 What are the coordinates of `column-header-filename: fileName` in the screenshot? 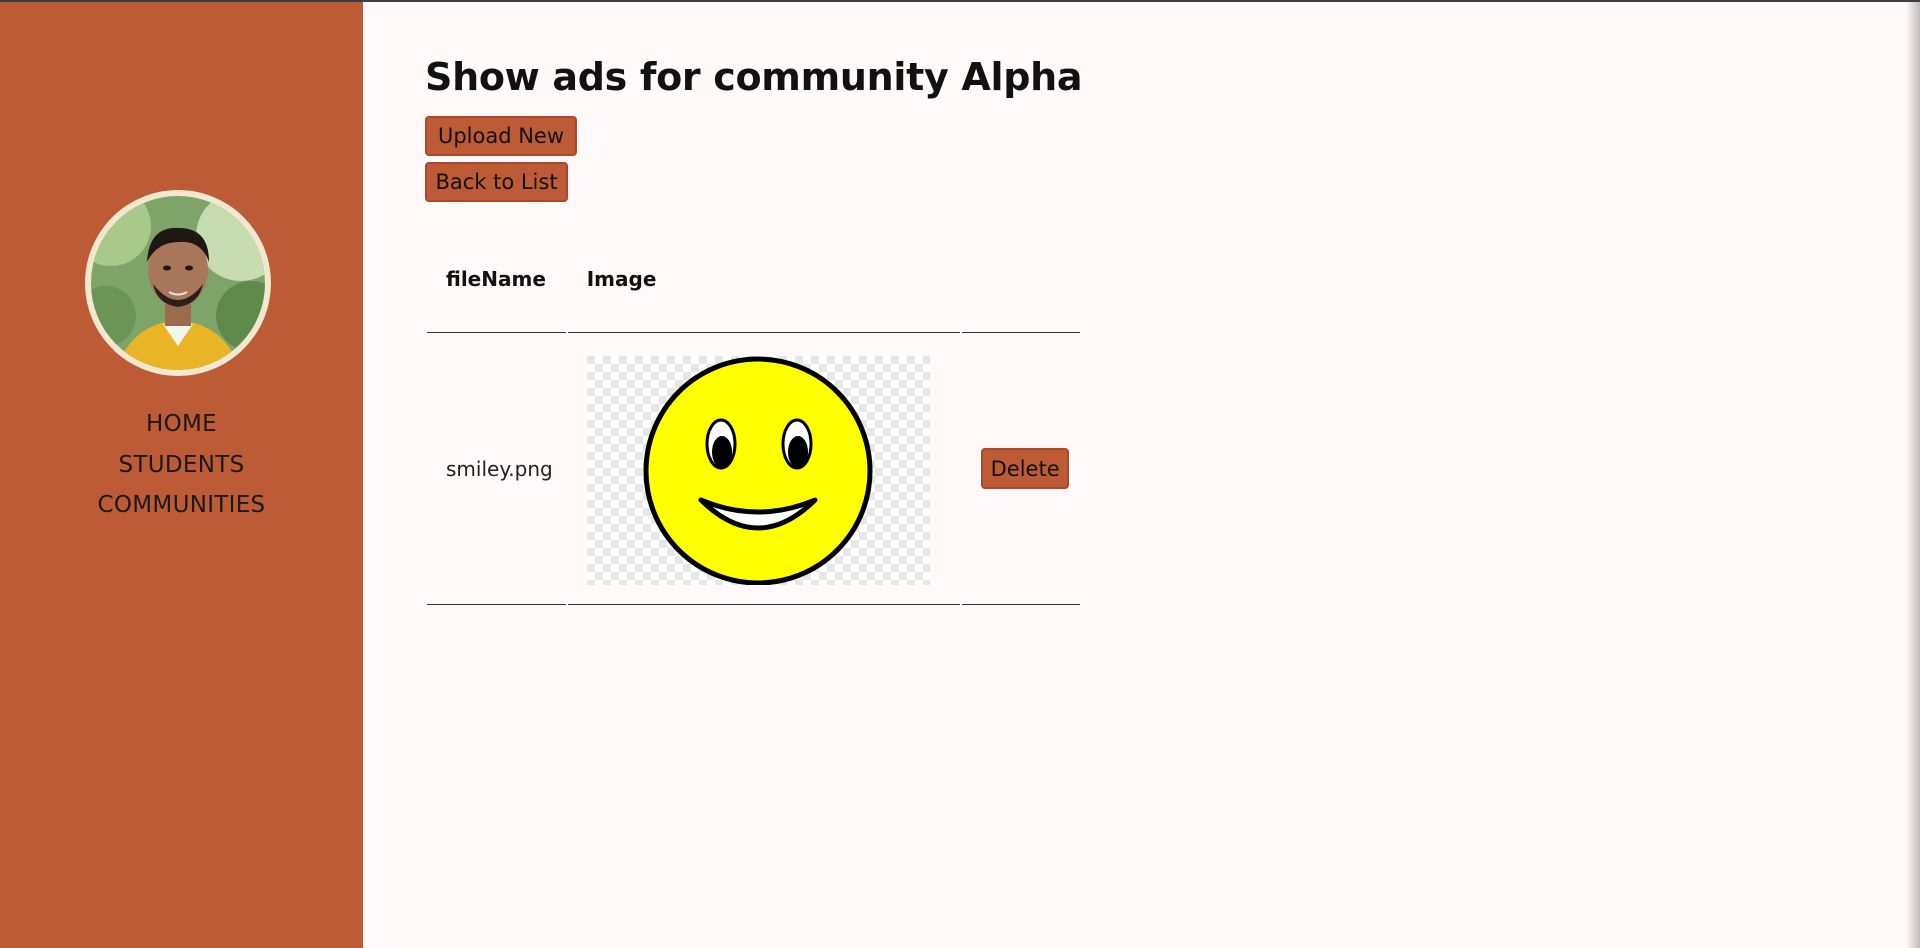 It's located at (496, 279).